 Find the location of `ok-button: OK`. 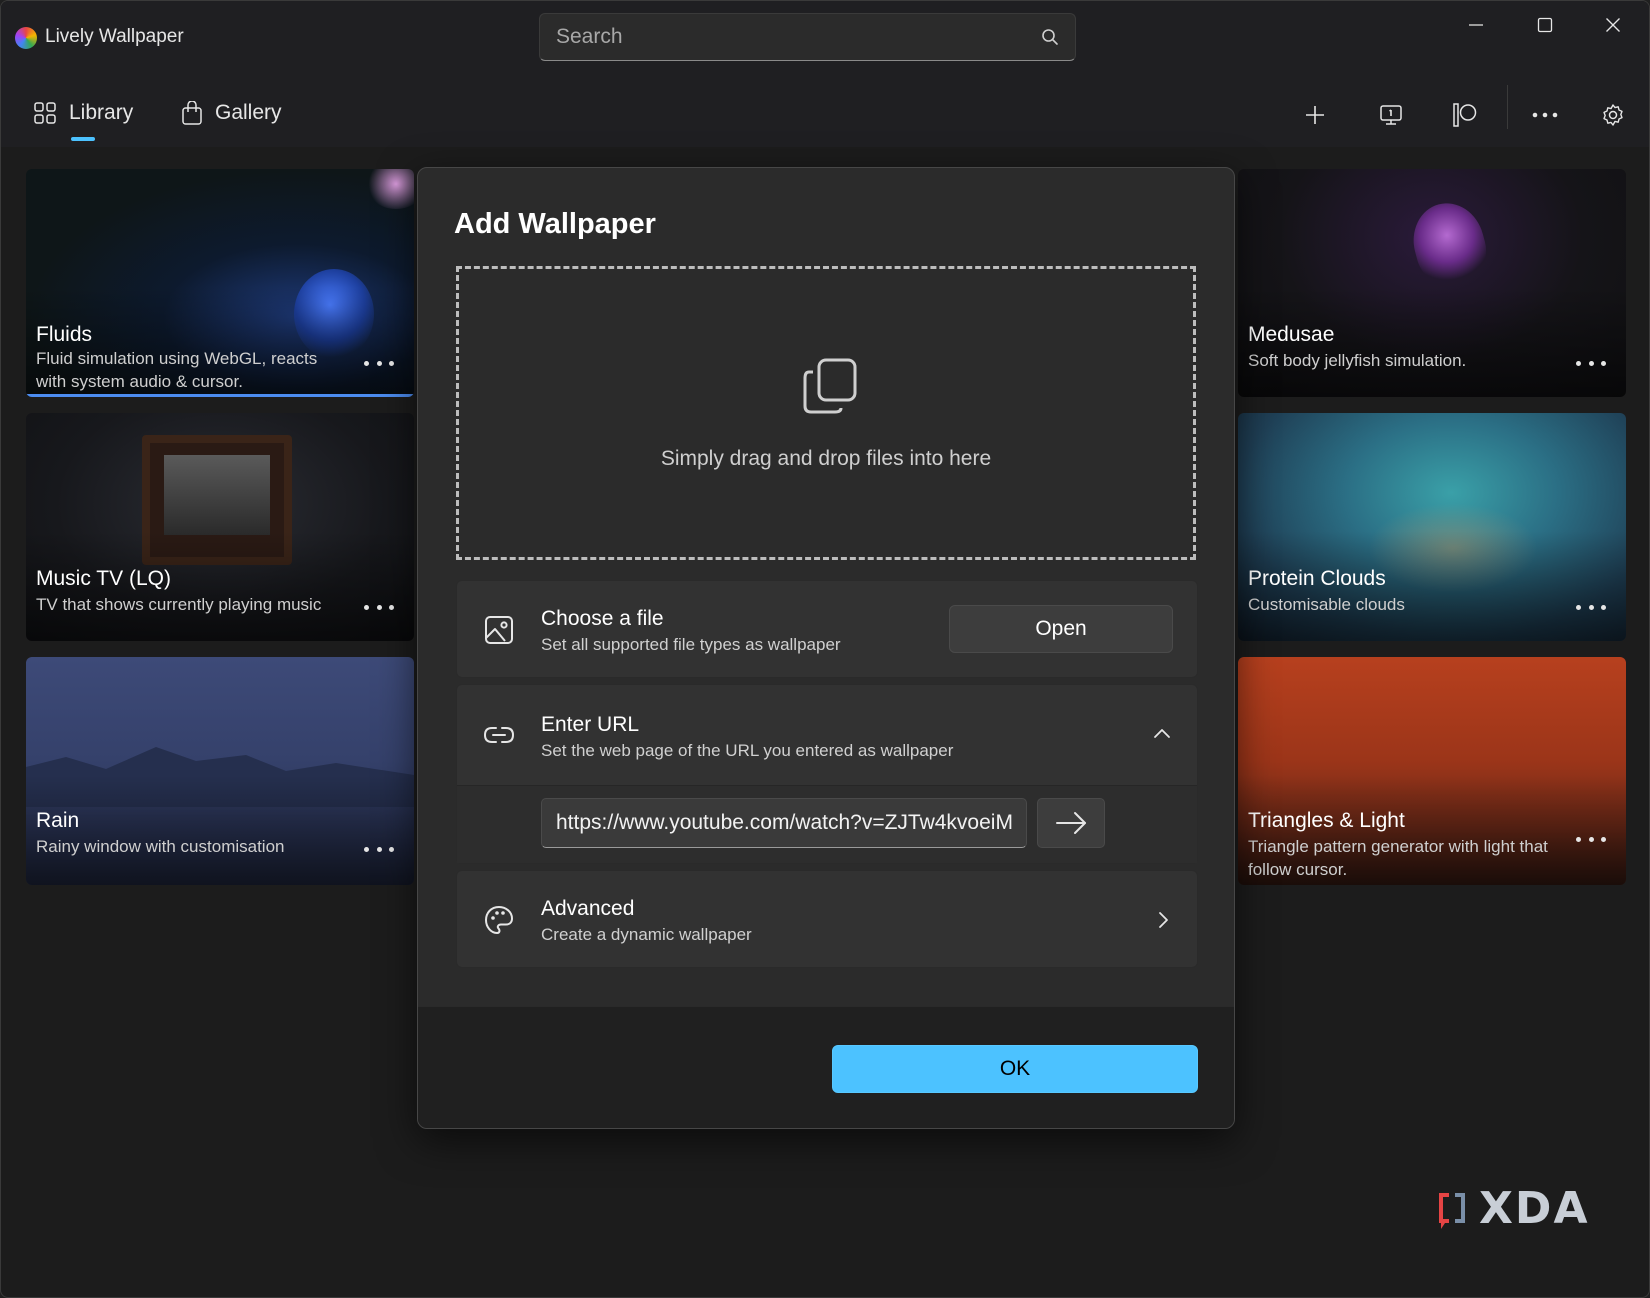

ok-button: OK is located at coordinates (1015, 1069).